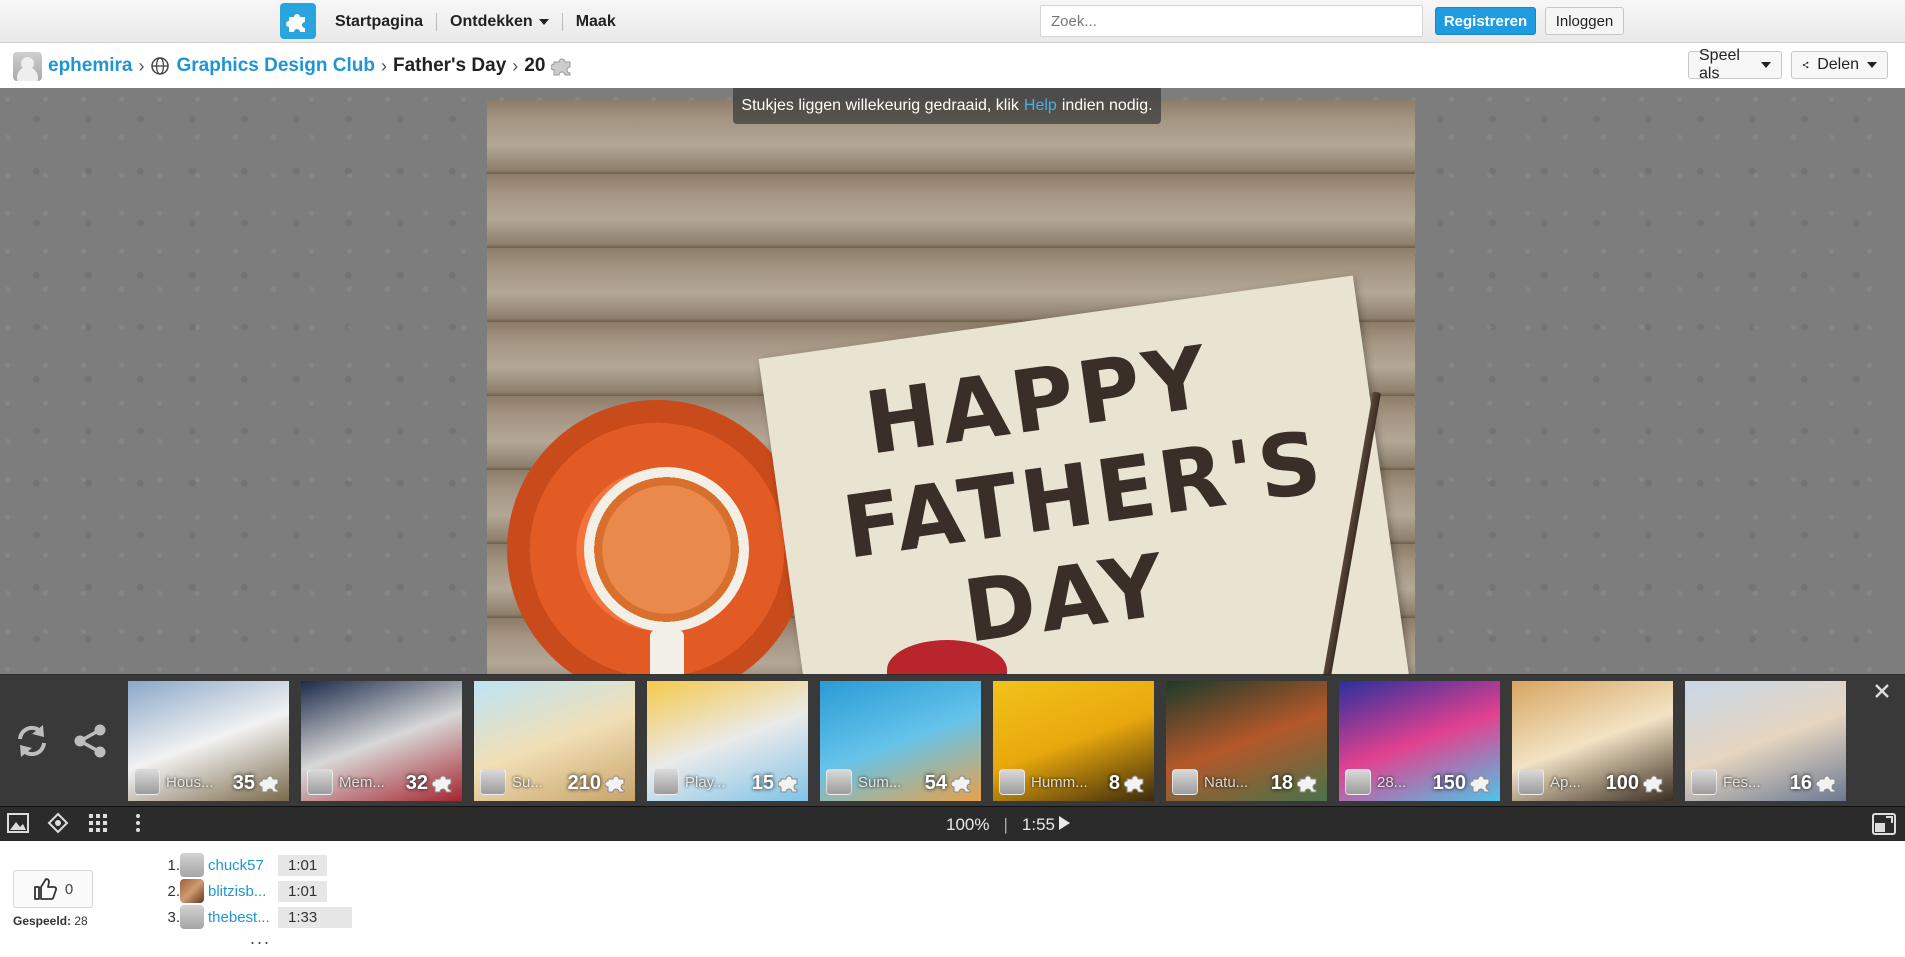  What do you see at coordinates (58, 823) in the screenshot?
I see `ghost-image-button` at bounding box center [58, 823].